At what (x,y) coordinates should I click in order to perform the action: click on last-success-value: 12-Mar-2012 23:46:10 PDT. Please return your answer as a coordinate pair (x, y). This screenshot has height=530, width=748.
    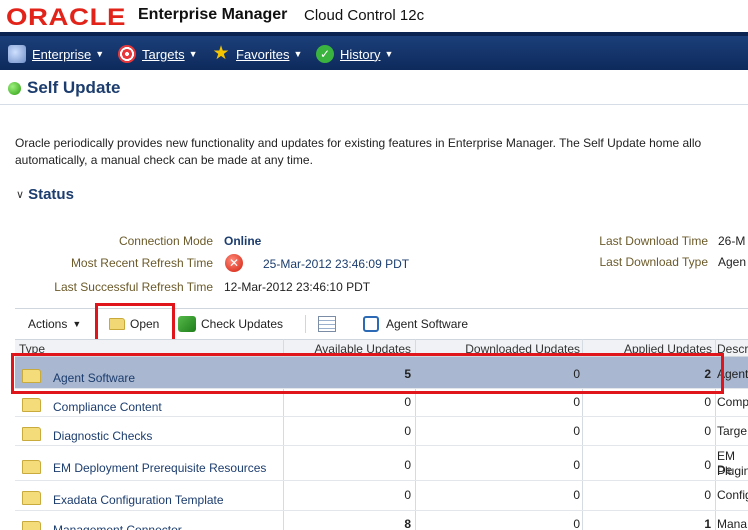
    Looking at the image, I should click on (297, 287).